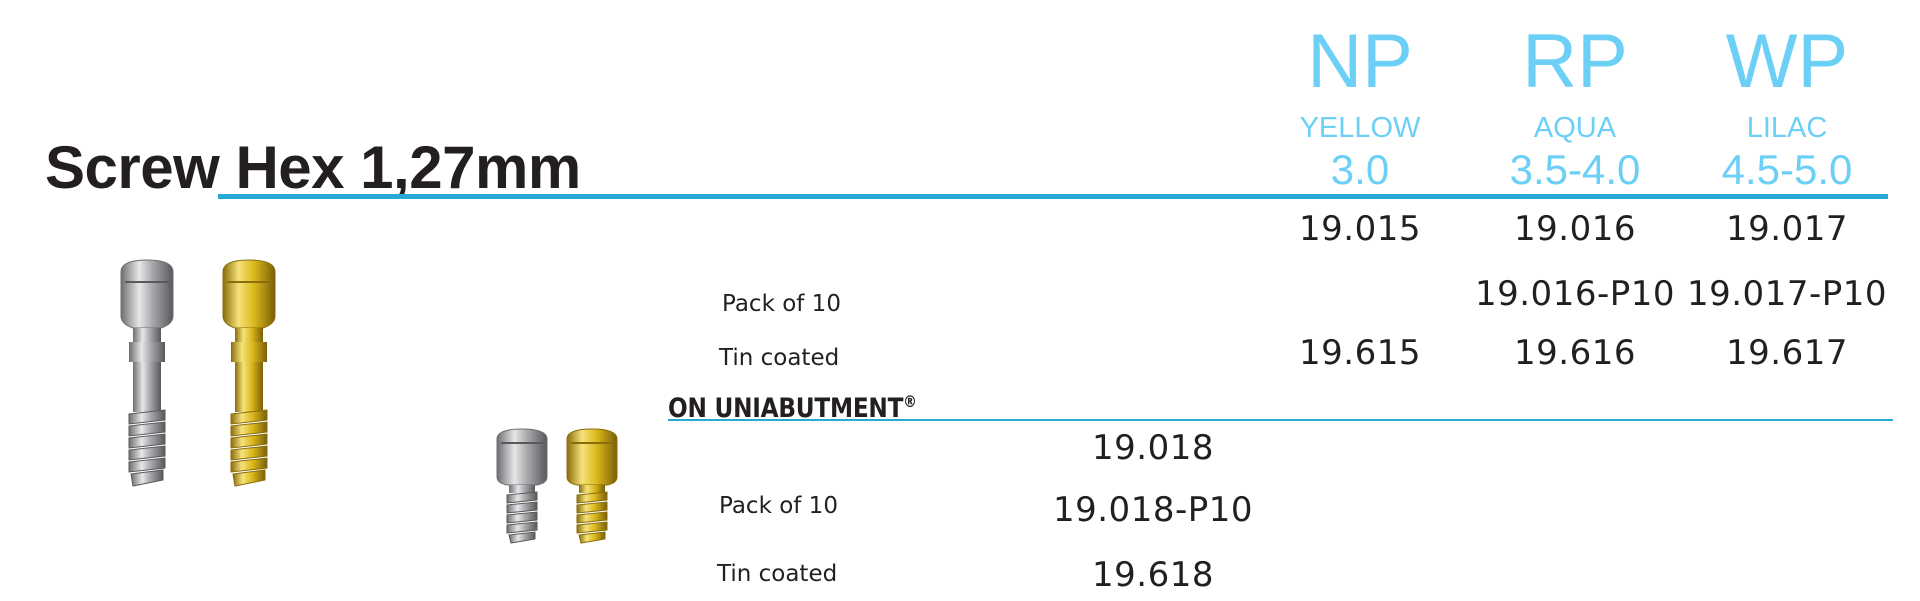  What do you see at coordinates (1575, 61) in the screenshot?
I see `platform-code: RP` at bounding box center [1575, 61].